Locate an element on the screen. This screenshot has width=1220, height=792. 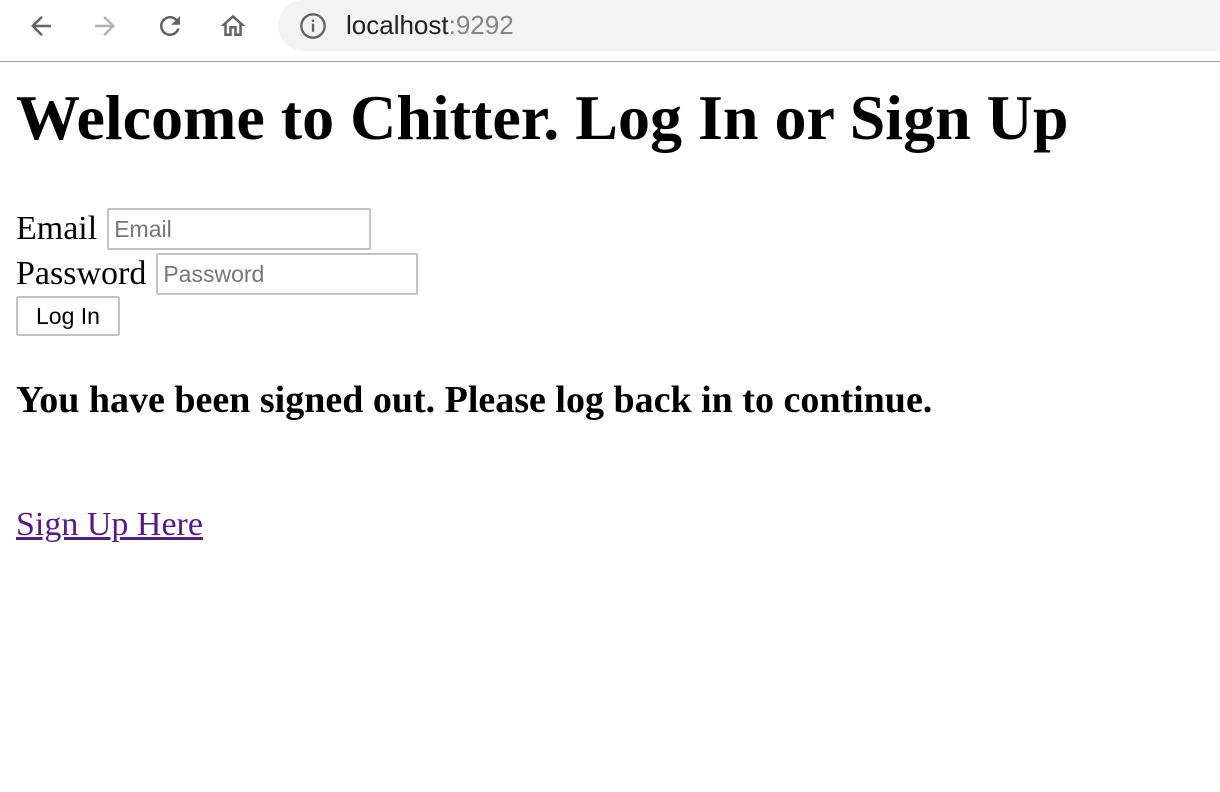
password-row: Password is located at coordinates (217, 274).